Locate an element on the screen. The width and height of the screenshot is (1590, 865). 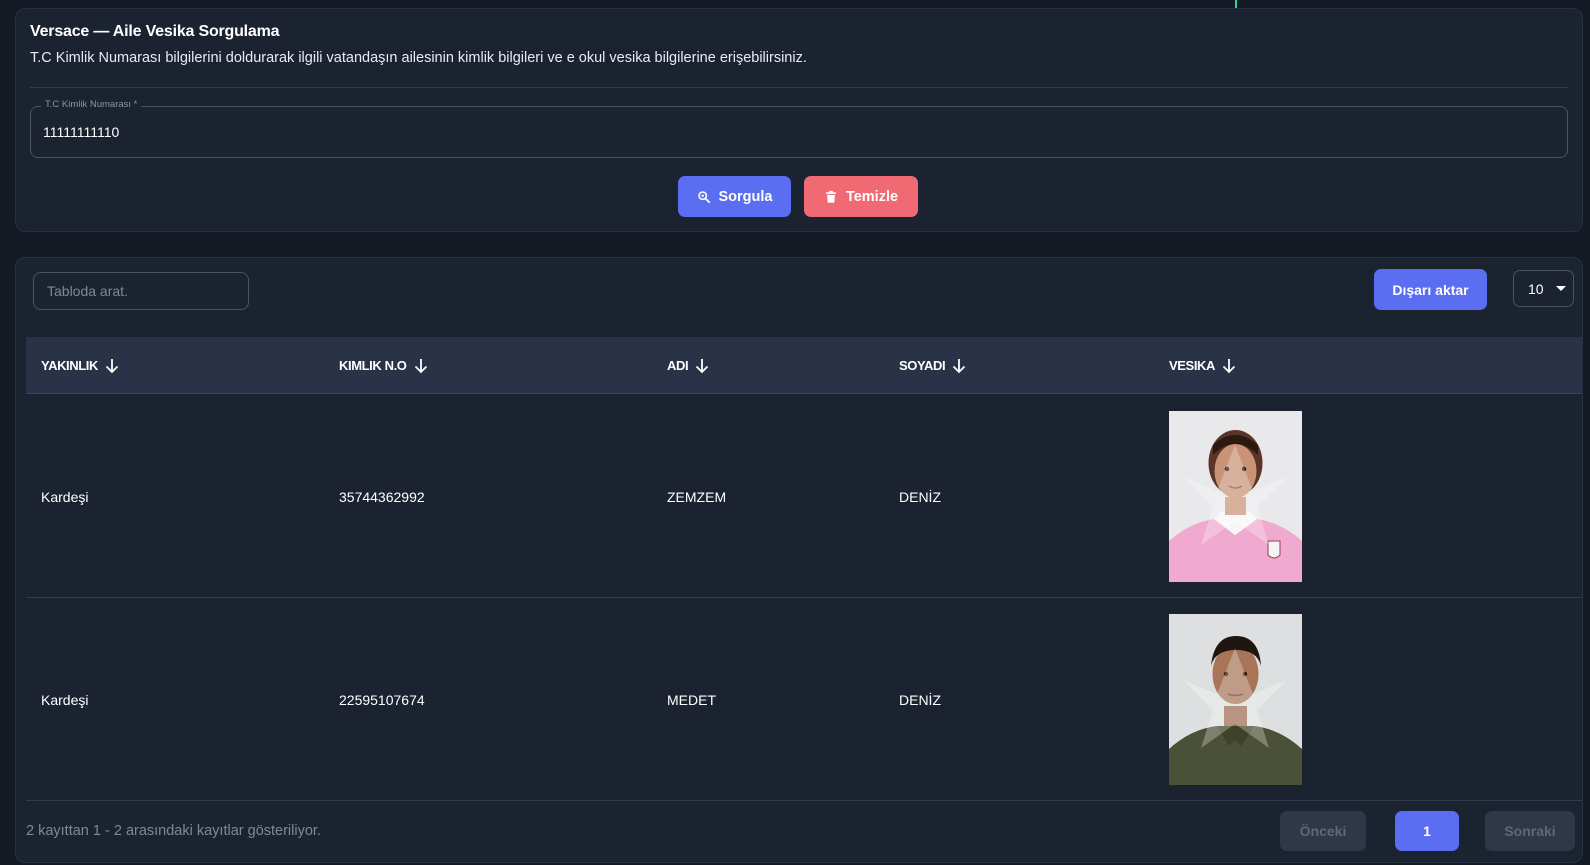
column-label: KIMLIK N.O is located at coordinates (373, 365).